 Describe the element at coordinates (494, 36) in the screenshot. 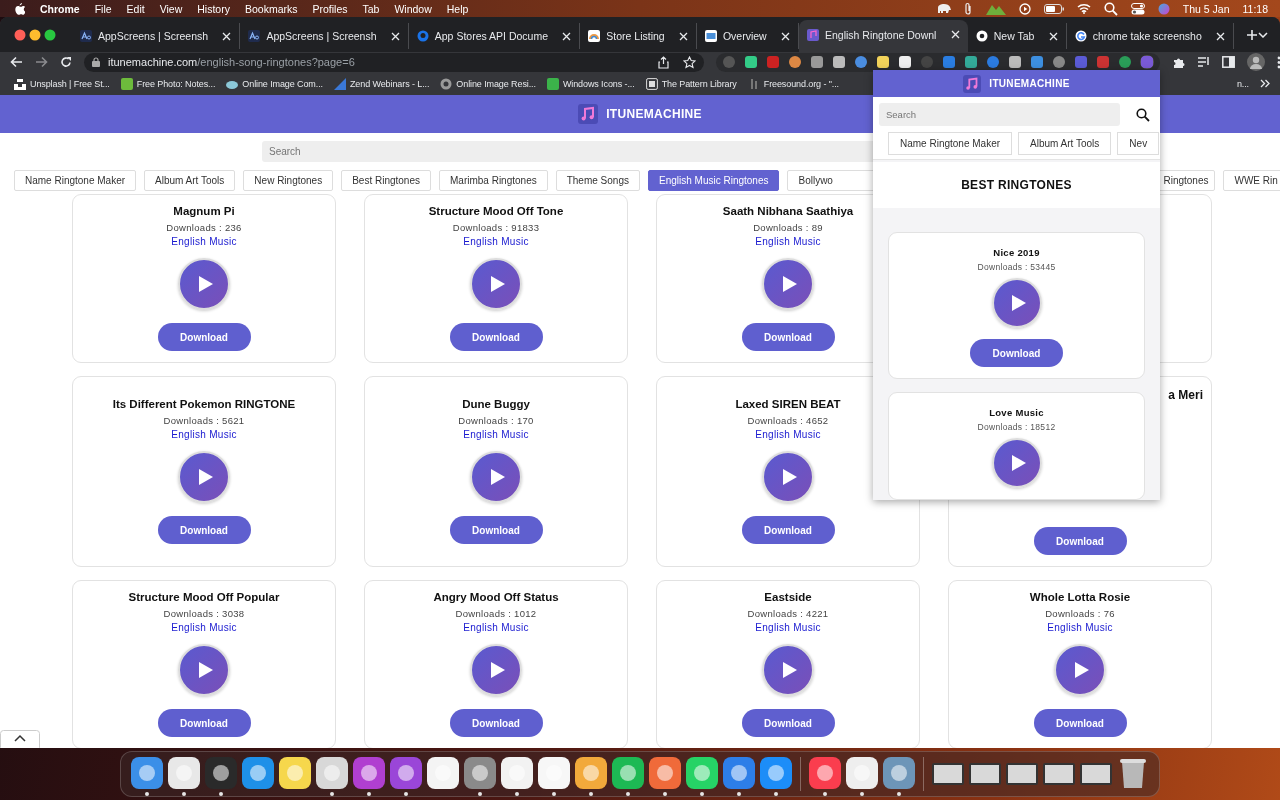

I see `browser-tab: App Stores API Docume` at that location.